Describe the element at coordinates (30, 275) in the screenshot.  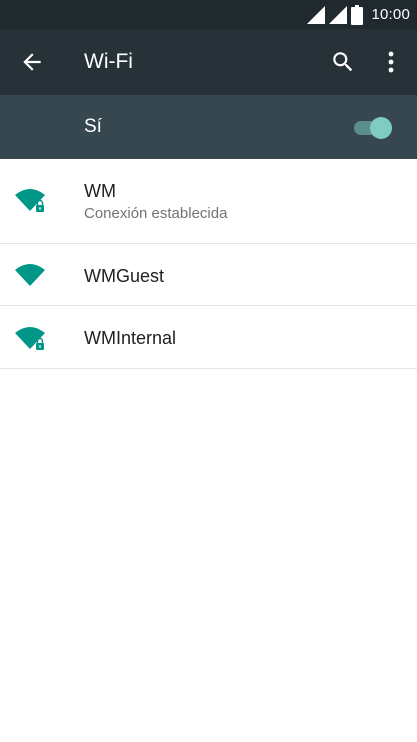
I see `wifi-icon` at that location.